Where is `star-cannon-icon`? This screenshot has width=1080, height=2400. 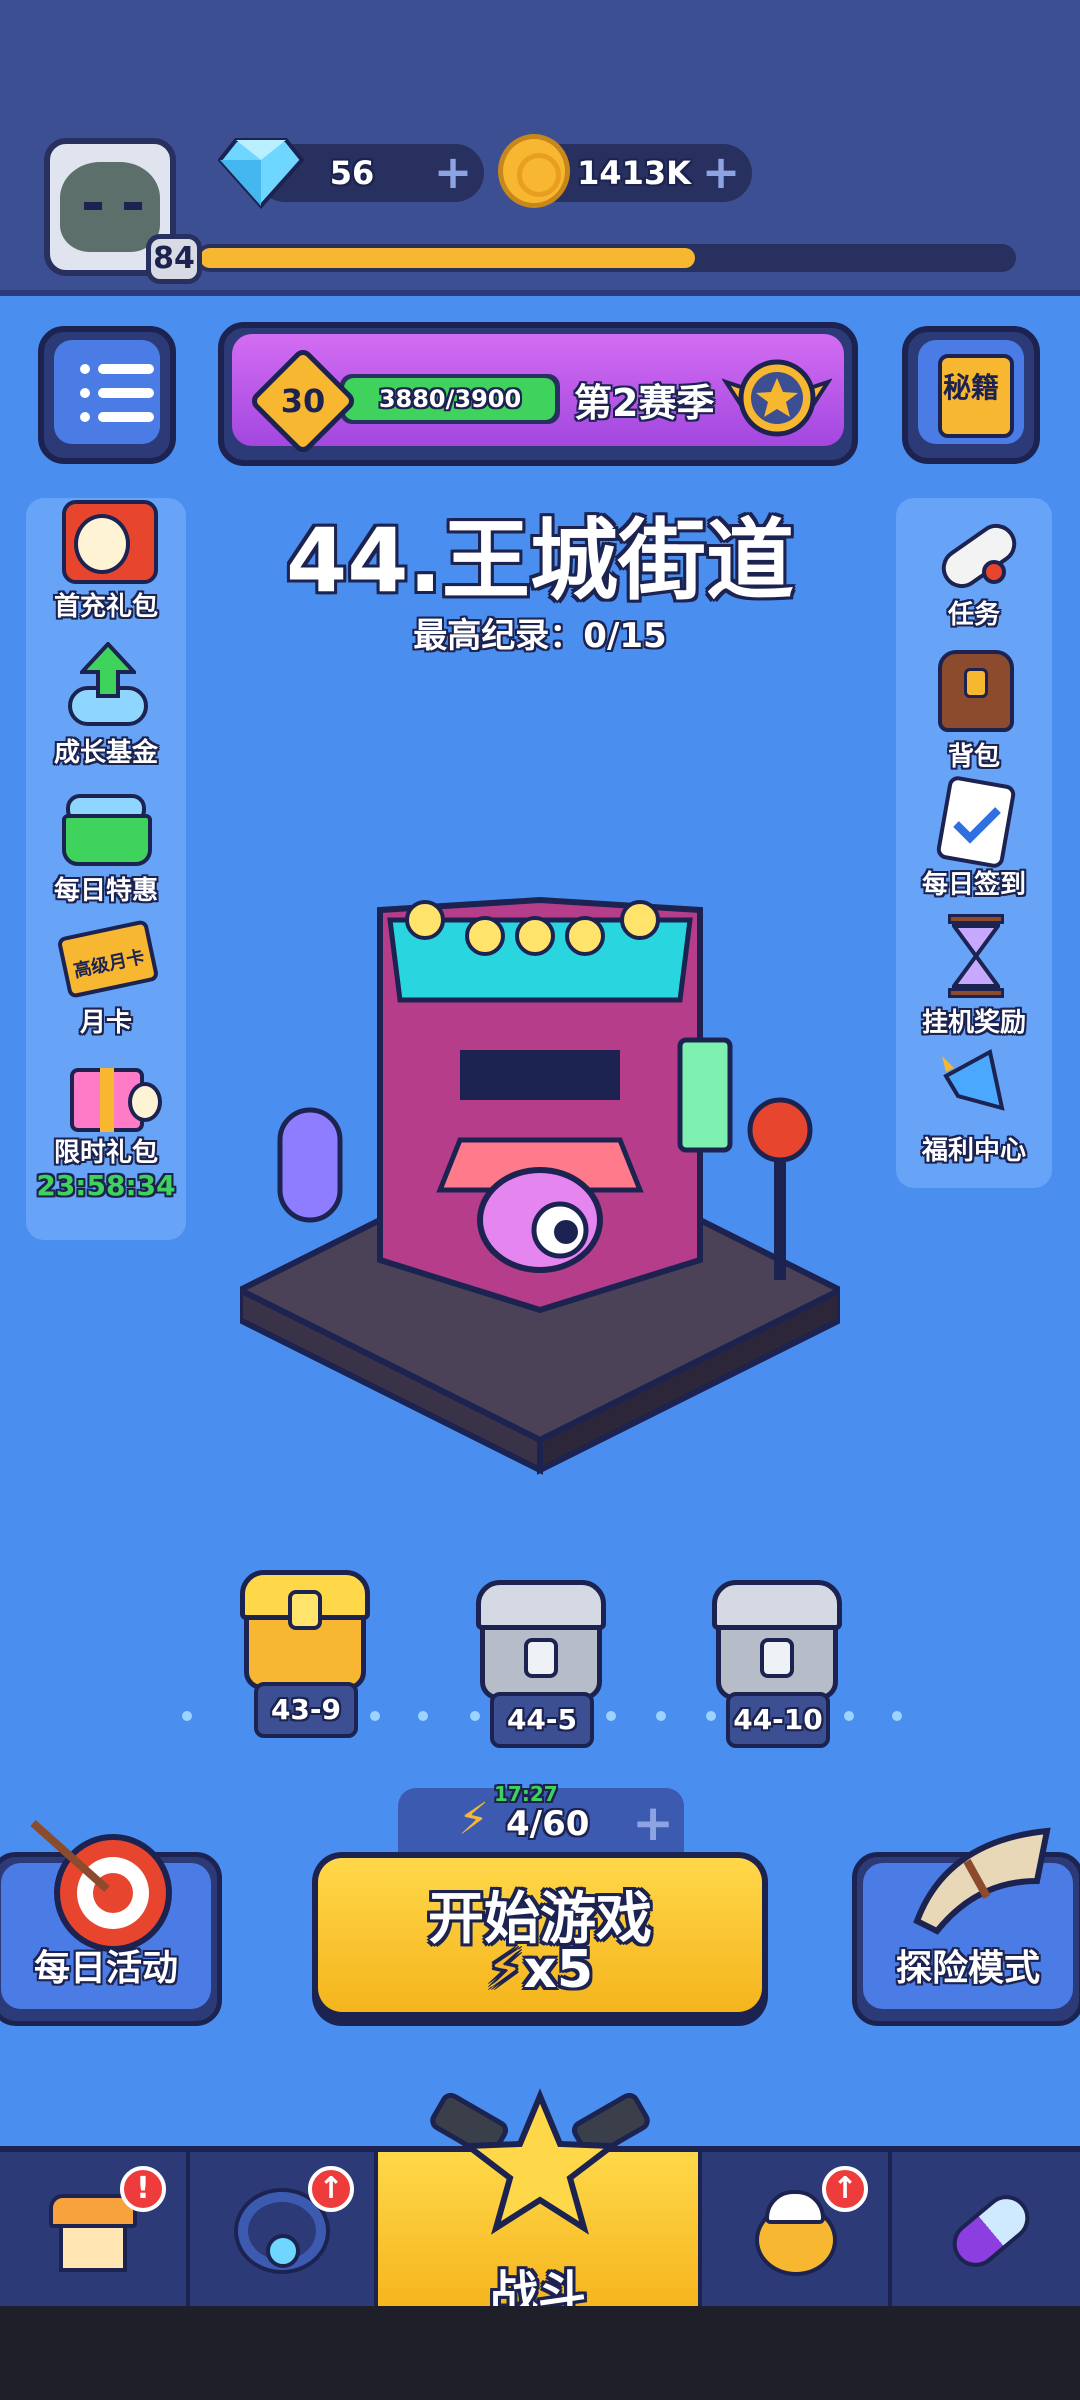
star-cannon-icon is located at coordinates (540, 2161).